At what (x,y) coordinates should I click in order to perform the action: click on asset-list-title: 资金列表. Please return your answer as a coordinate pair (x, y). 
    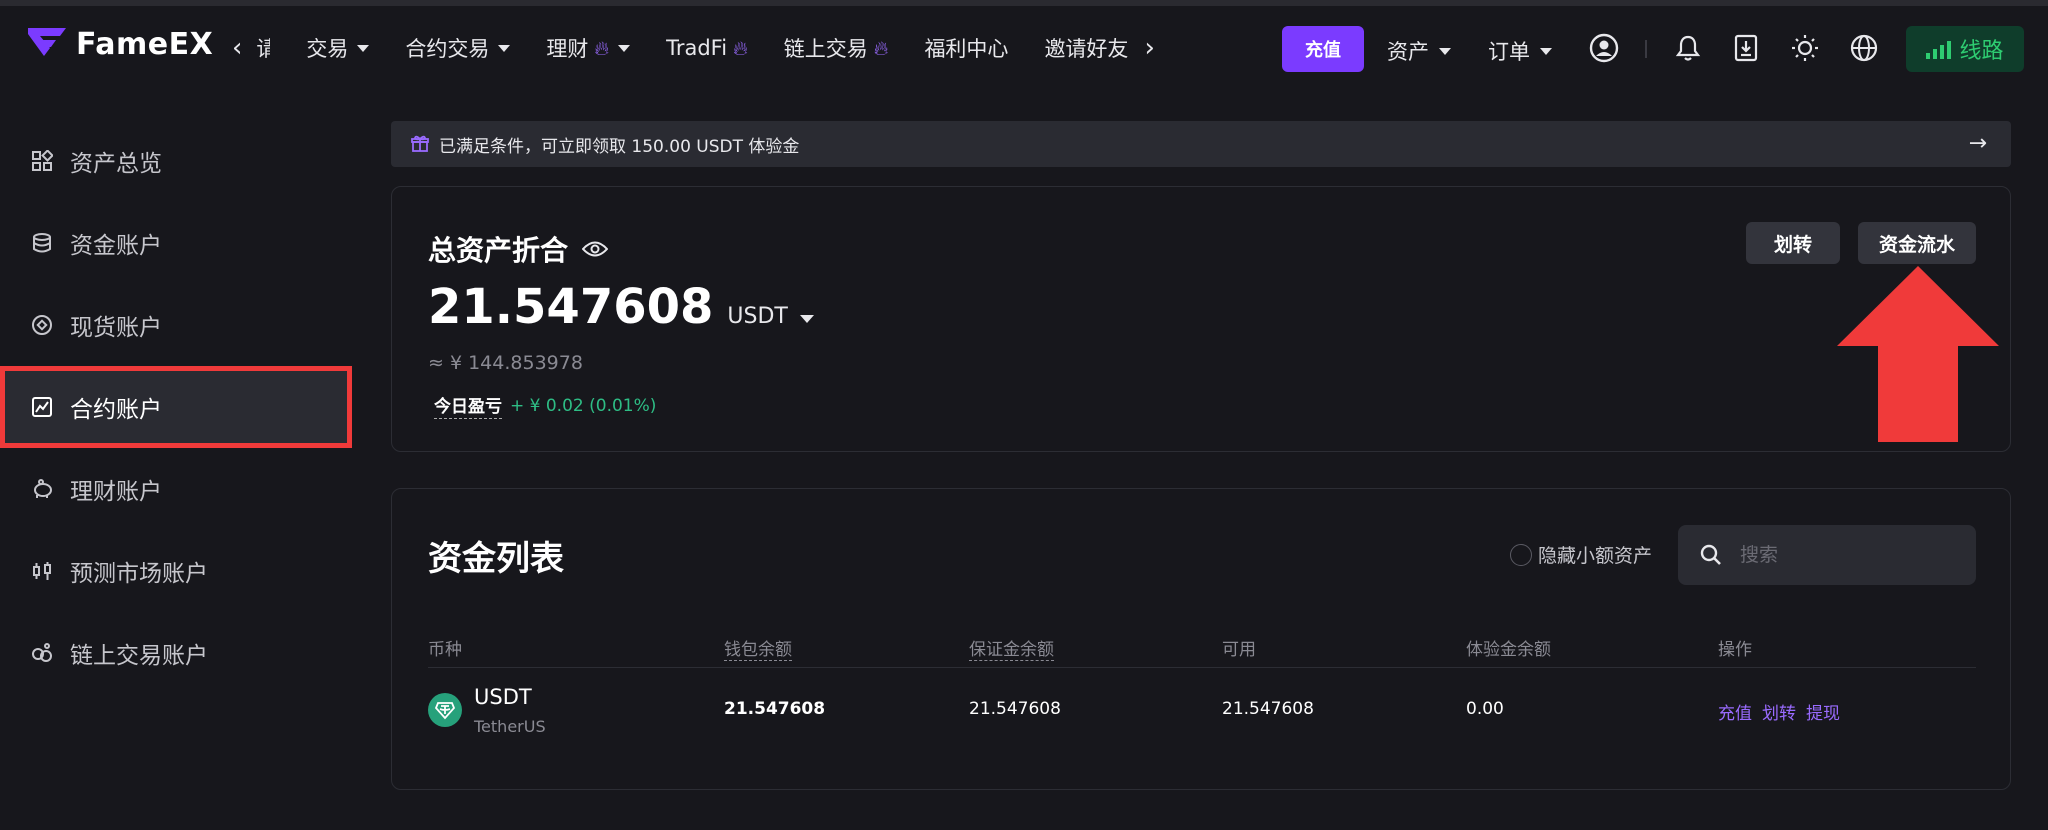
    Looking at the image, I should click on (496, 559).